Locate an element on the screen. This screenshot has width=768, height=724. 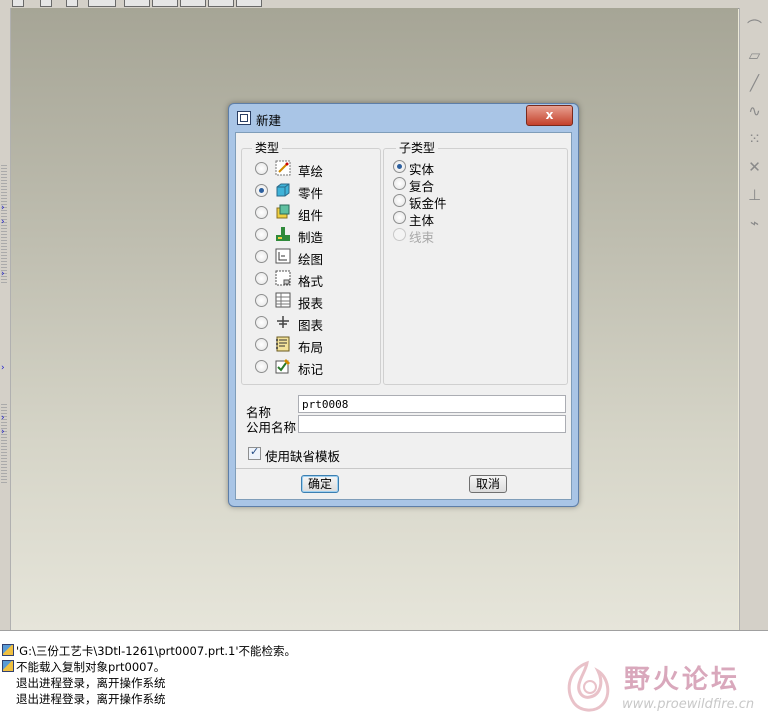
watermark-title: 野火论坛 is located at coordinates (682, 680).